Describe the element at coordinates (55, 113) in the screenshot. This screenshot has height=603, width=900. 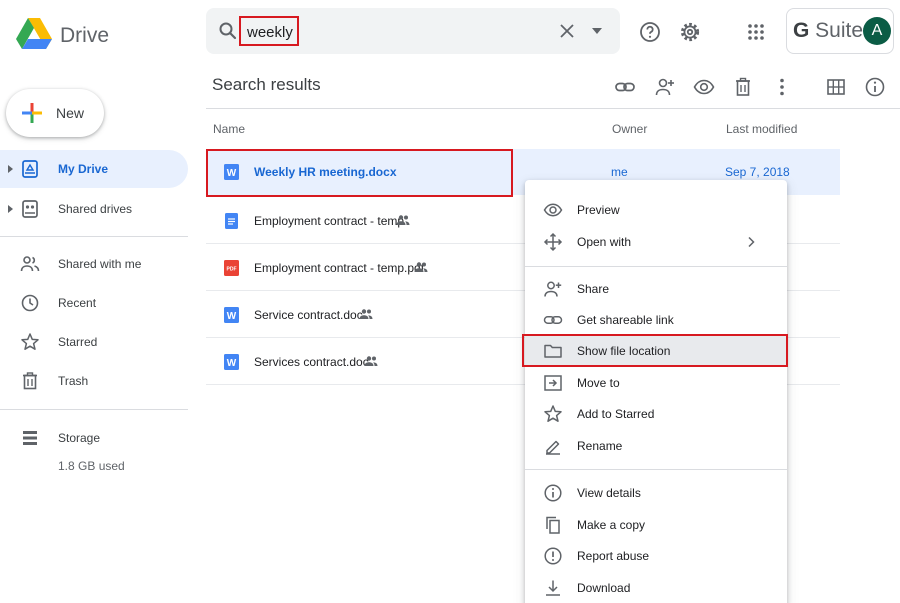
I see `new-button: New` at that location.